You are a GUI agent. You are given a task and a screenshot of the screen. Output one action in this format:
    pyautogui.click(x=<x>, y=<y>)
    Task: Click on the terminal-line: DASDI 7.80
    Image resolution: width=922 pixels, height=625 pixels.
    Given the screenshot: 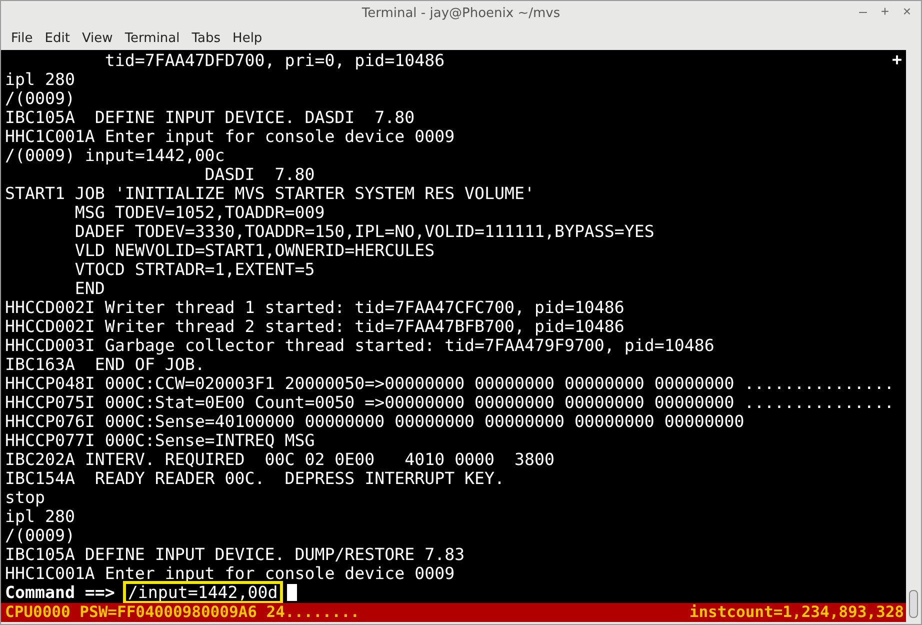 What is the action you would take?
    pyautogui.click(x=259, y=174)
    